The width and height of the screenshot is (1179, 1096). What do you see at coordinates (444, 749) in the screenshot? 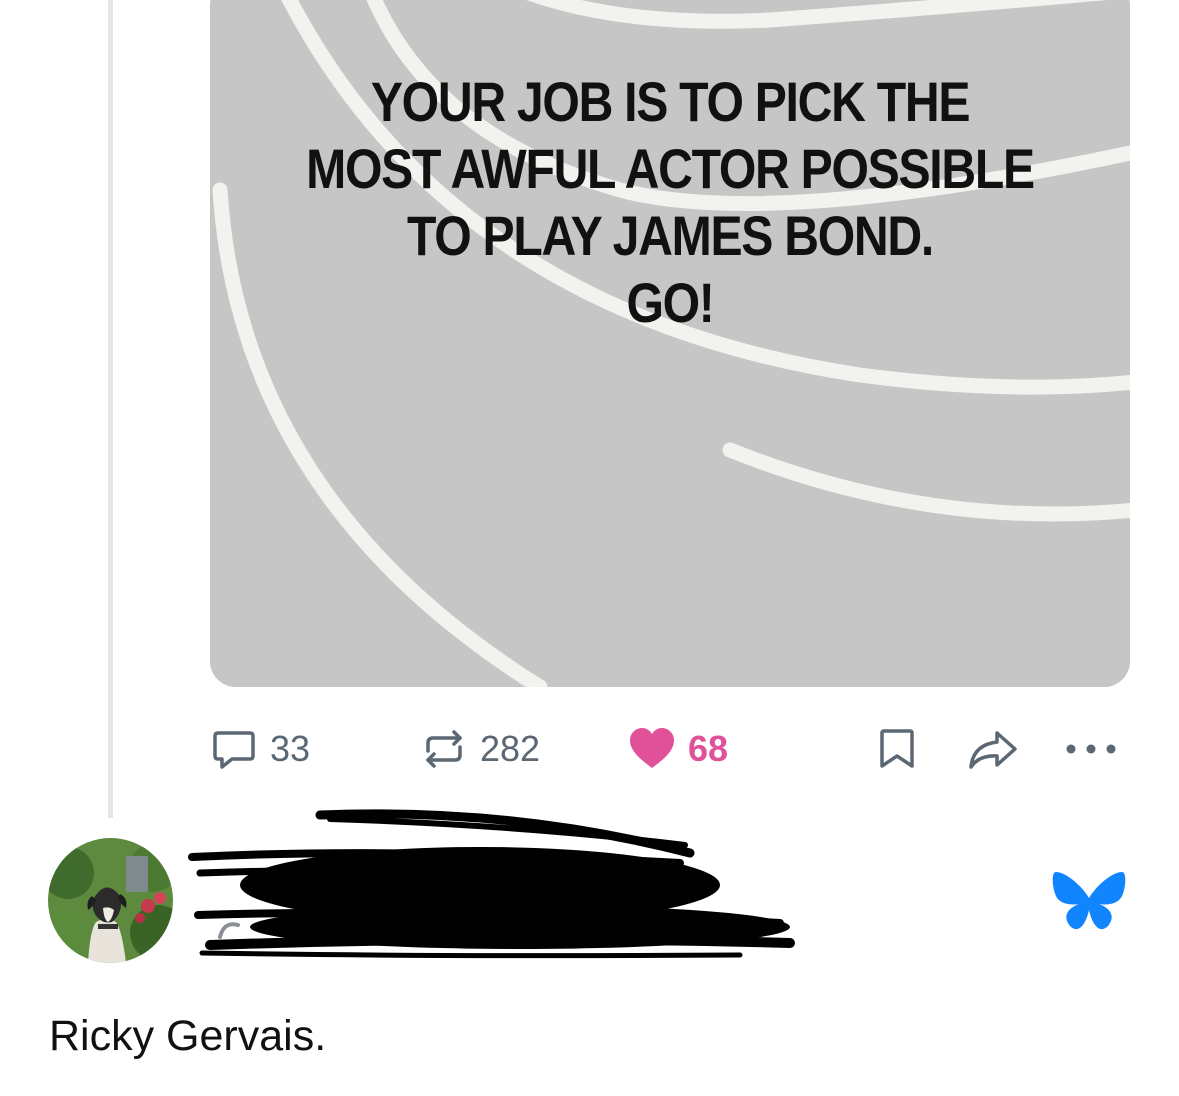
I see `repost-arrows-icon` at bounding box center [444, 749].